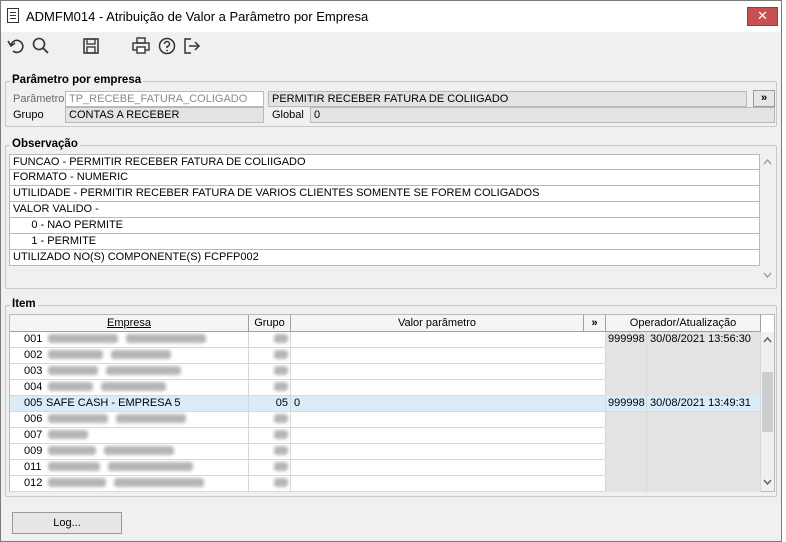 The height and width of the screenshot is (542, 786). I want to click on cell-valor: 0, so click(448, 404).